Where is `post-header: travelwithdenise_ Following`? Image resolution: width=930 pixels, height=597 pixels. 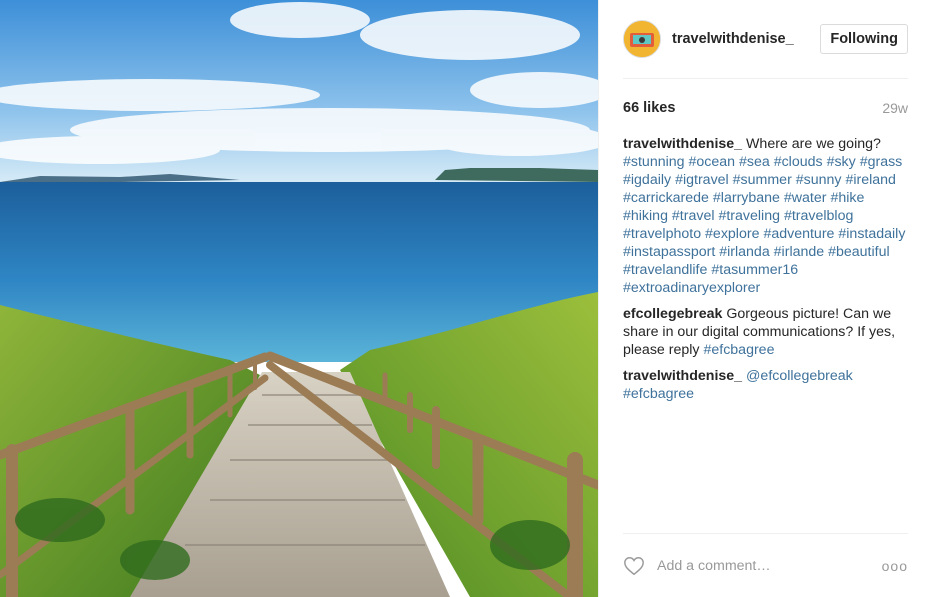 post-header: travelwithdenise_ Following is located at coordinates (765, 39).